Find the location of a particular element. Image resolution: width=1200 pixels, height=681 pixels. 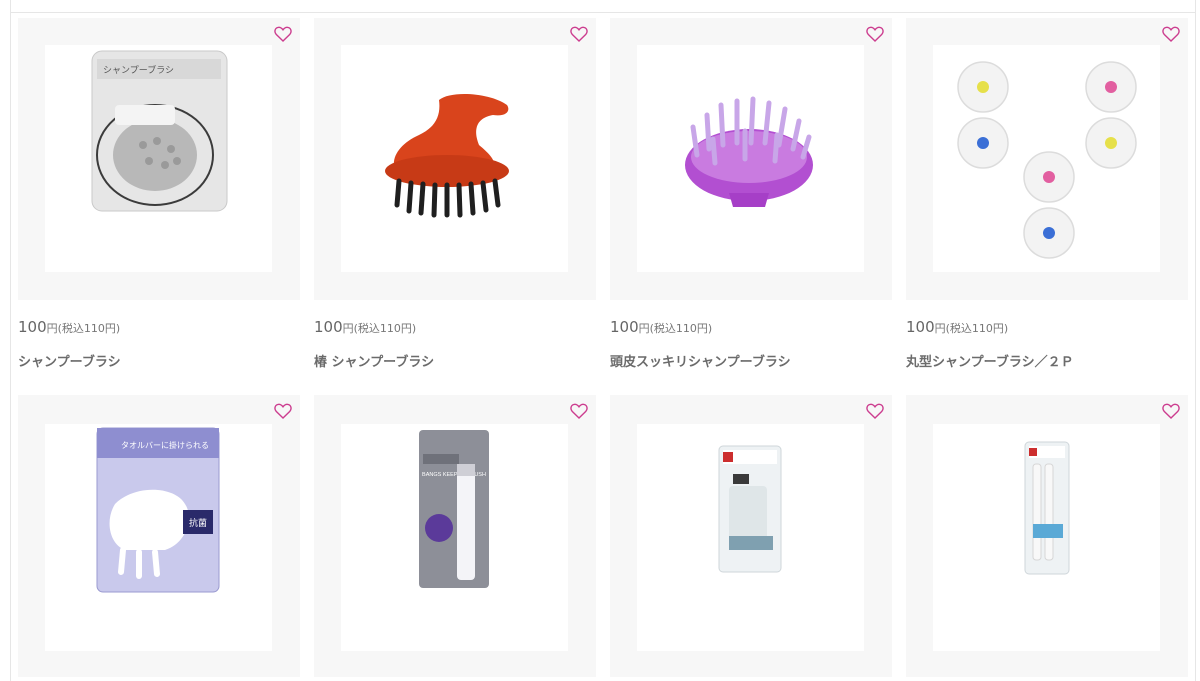

orange-shampoo-brush-image is located at coordinates (454, 158).